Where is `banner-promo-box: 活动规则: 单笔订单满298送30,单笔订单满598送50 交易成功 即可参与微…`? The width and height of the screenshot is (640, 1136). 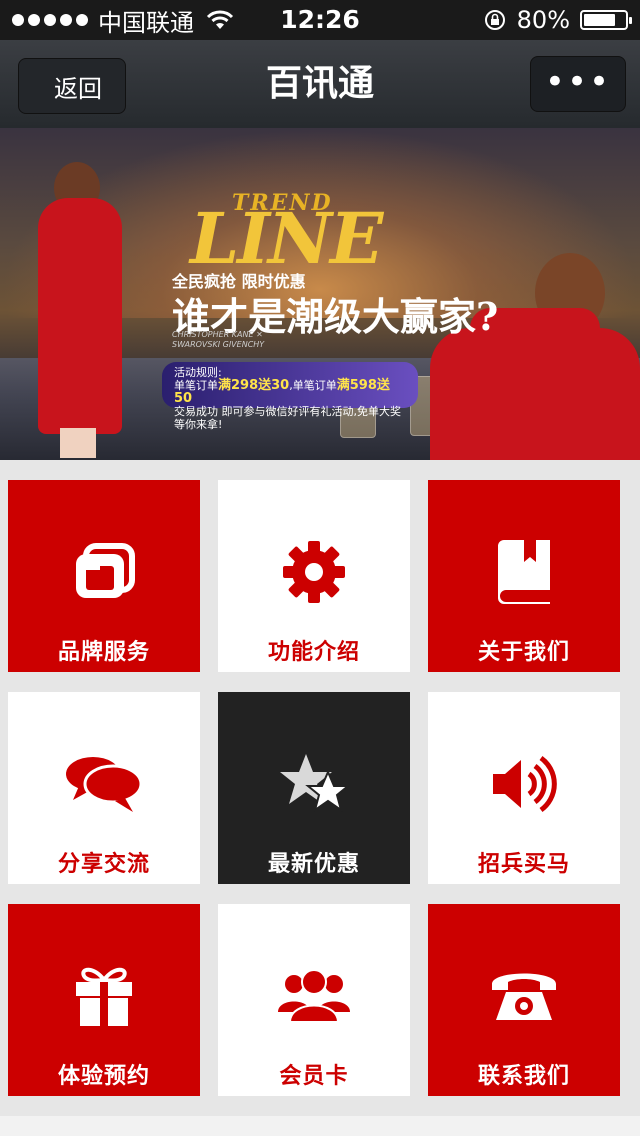
banner-promo-box: 活动规则: 单笔订单满298送30,单笔订单满598送50 交易成功 即可参与微… is located at coordinates (290, 396).